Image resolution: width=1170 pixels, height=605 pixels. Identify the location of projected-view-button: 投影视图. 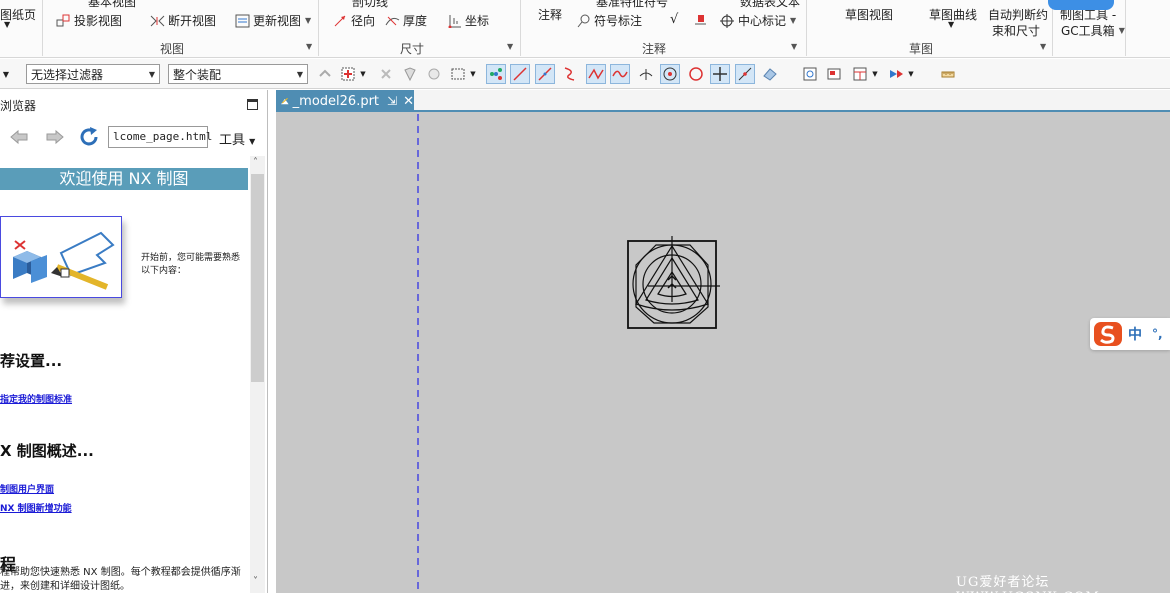
(89, 20).